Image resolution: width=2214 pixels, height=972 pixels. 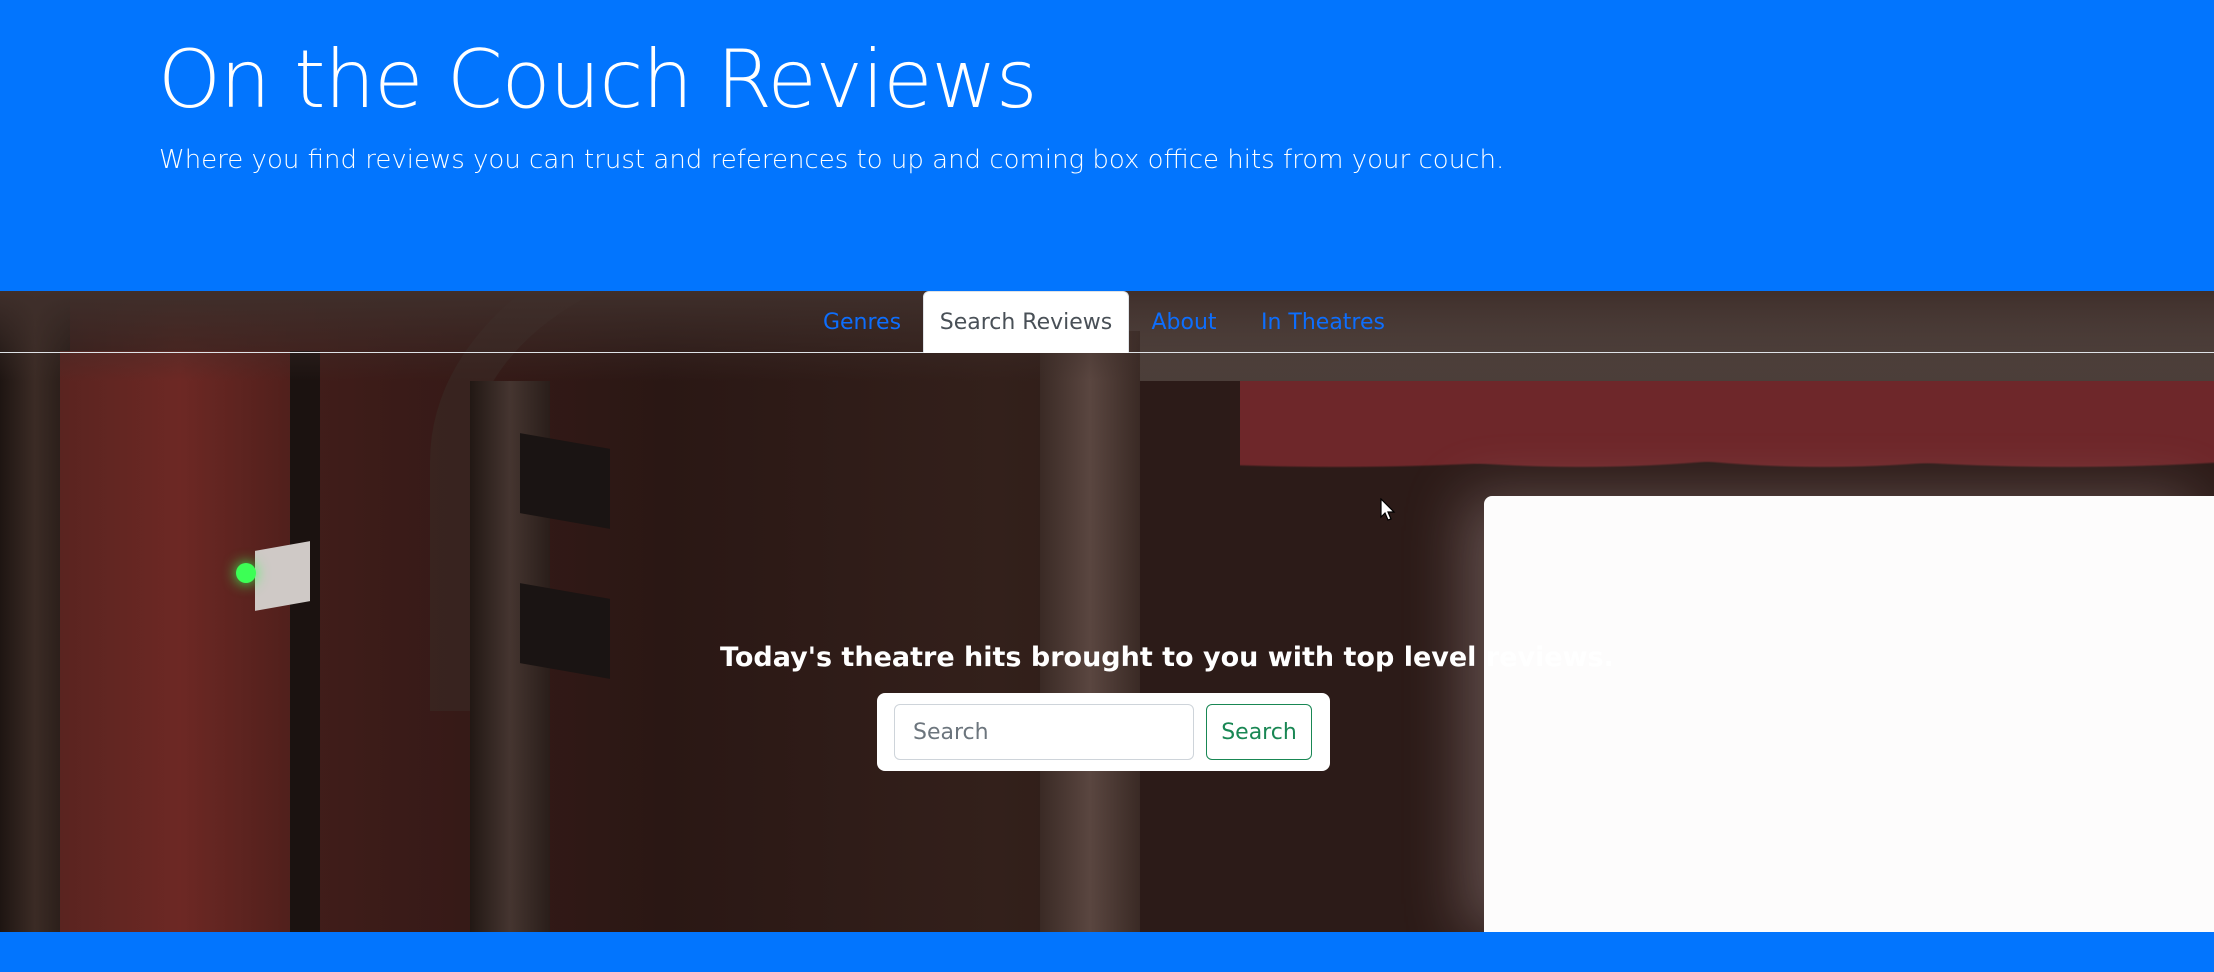 I want to click on search-input, so click(x=1044, y=732).